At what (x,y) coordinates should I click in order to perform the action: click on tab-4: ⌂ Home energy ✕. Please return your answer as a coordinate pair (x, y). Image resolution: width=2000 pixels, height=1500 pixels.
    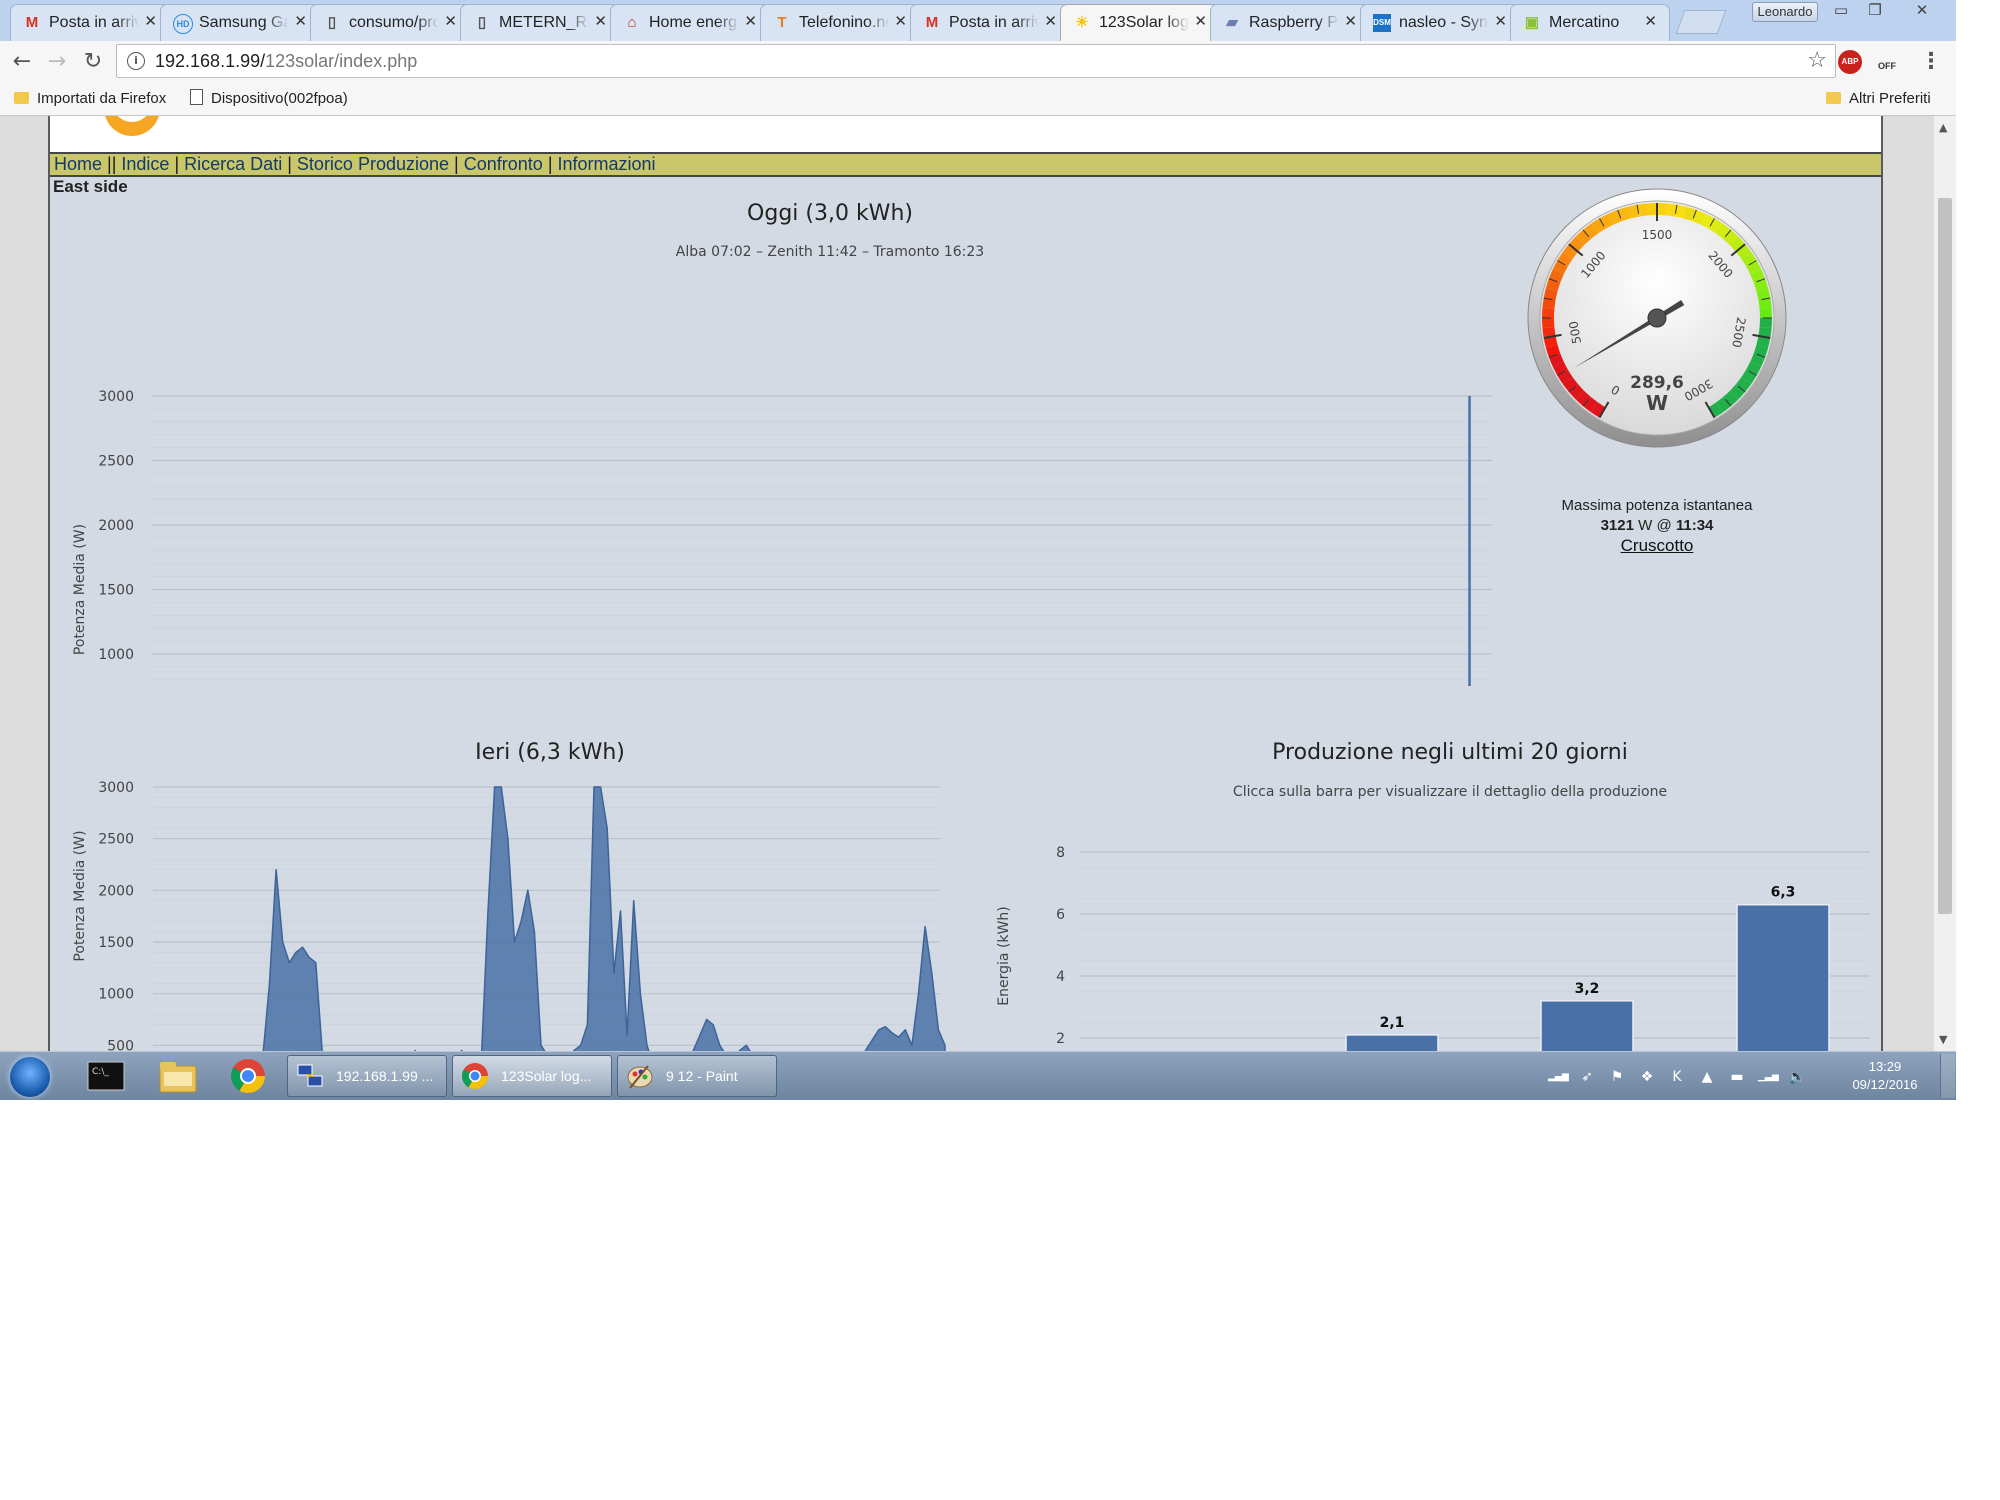
    Looking at the image, I should click on (690, 22).